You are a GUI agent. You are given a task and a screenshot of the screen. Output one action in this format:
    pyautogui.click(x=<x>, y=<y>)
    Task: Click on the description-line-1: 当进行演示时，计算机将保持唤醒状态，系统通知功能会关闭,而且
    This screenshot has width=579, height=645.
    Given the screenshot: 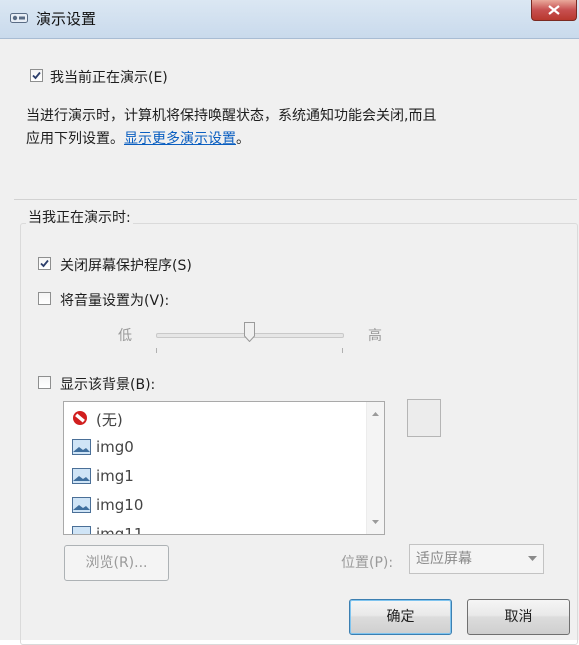 What is the action you would take?
    pyautogui.click(x=231, y=116)
    